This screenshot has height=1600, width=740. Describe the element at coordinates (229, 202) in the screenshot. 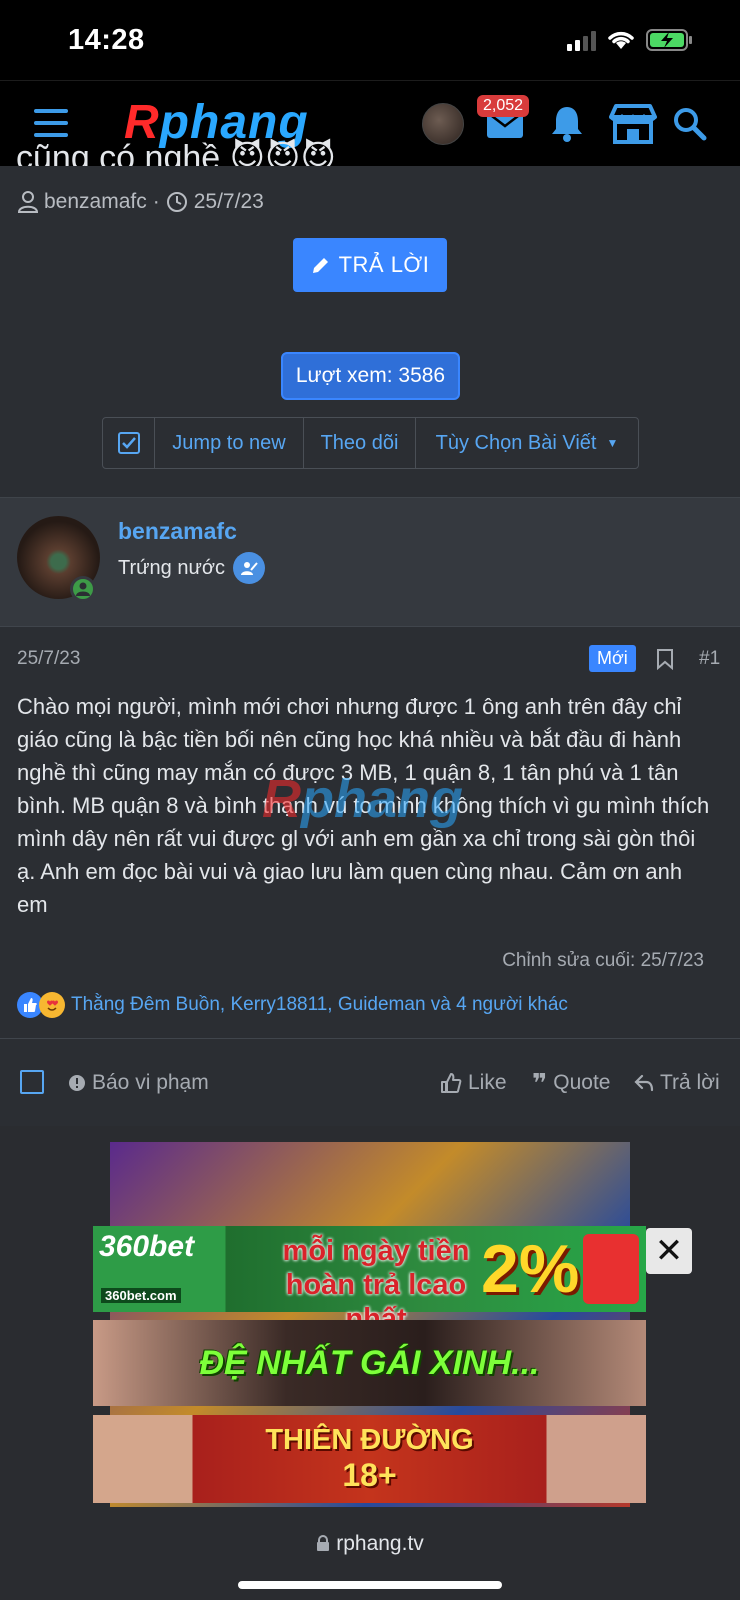

I see `thread-date: 25/7/23` at that location.